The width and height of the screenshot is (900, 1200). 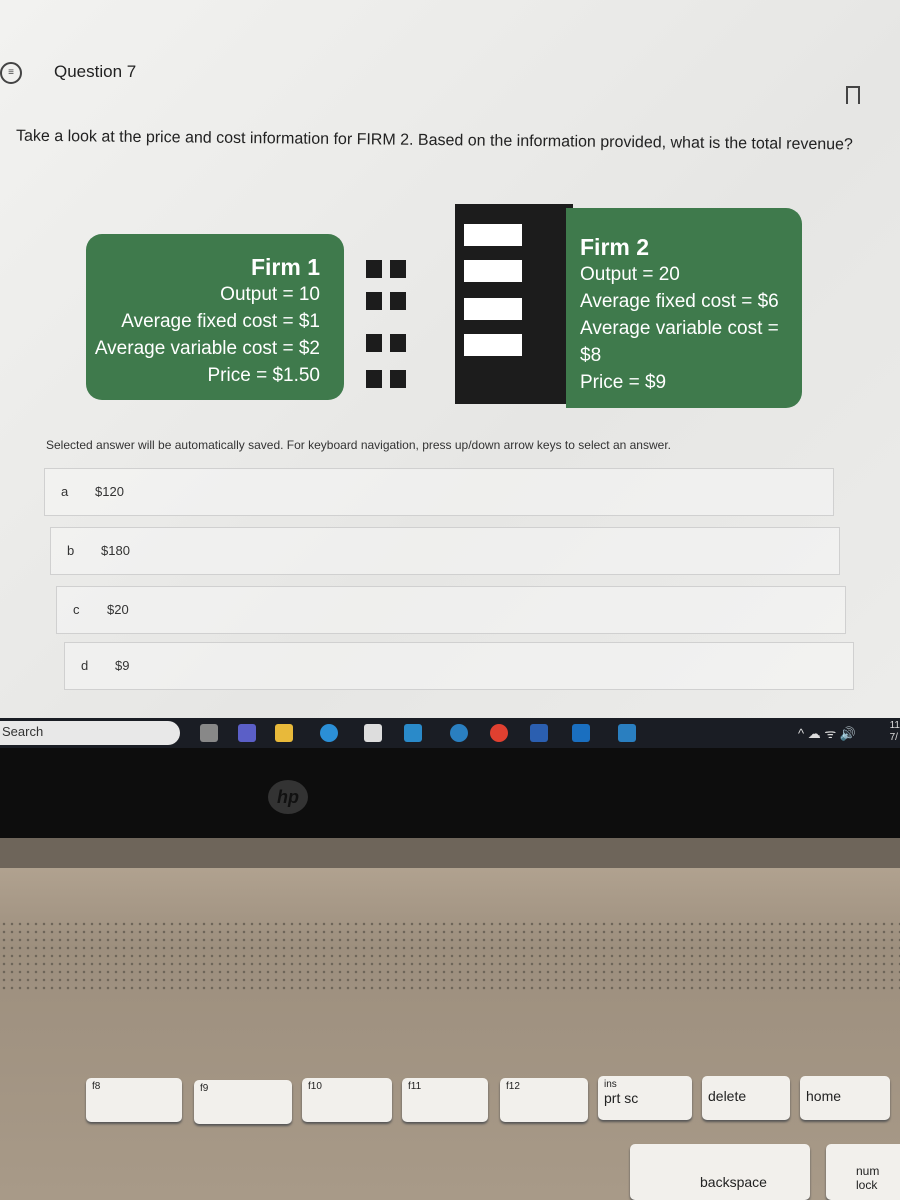 I want to click on clock-date: 7/, so click(x=893, y=737).